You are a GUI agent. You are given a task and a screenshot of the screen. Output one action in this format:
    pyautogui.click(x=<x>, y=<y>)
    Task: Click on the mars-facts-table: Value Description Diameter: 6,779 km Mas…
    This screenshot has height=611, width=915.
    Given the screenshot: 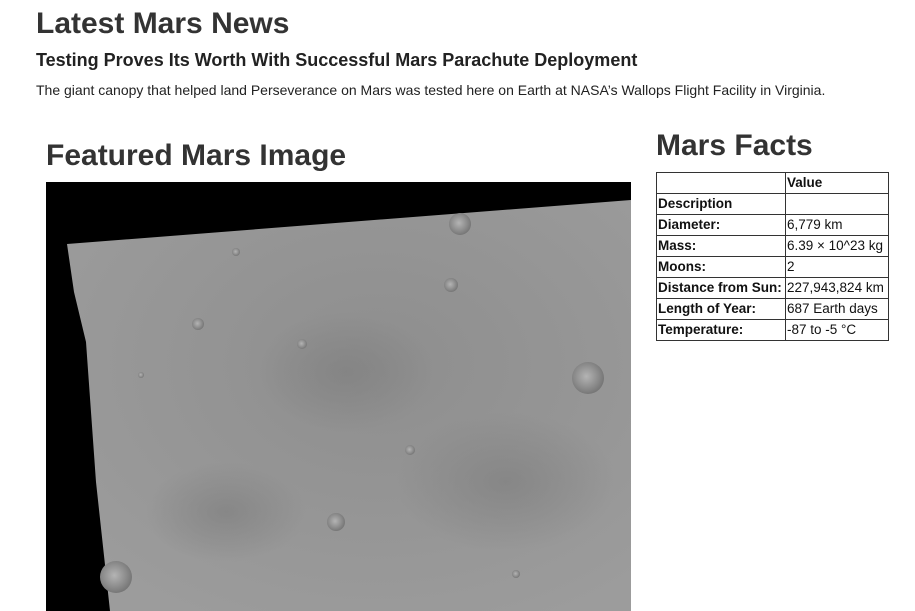 What is the action you would take?
    pyautogui.click(x=772, y=256)
    